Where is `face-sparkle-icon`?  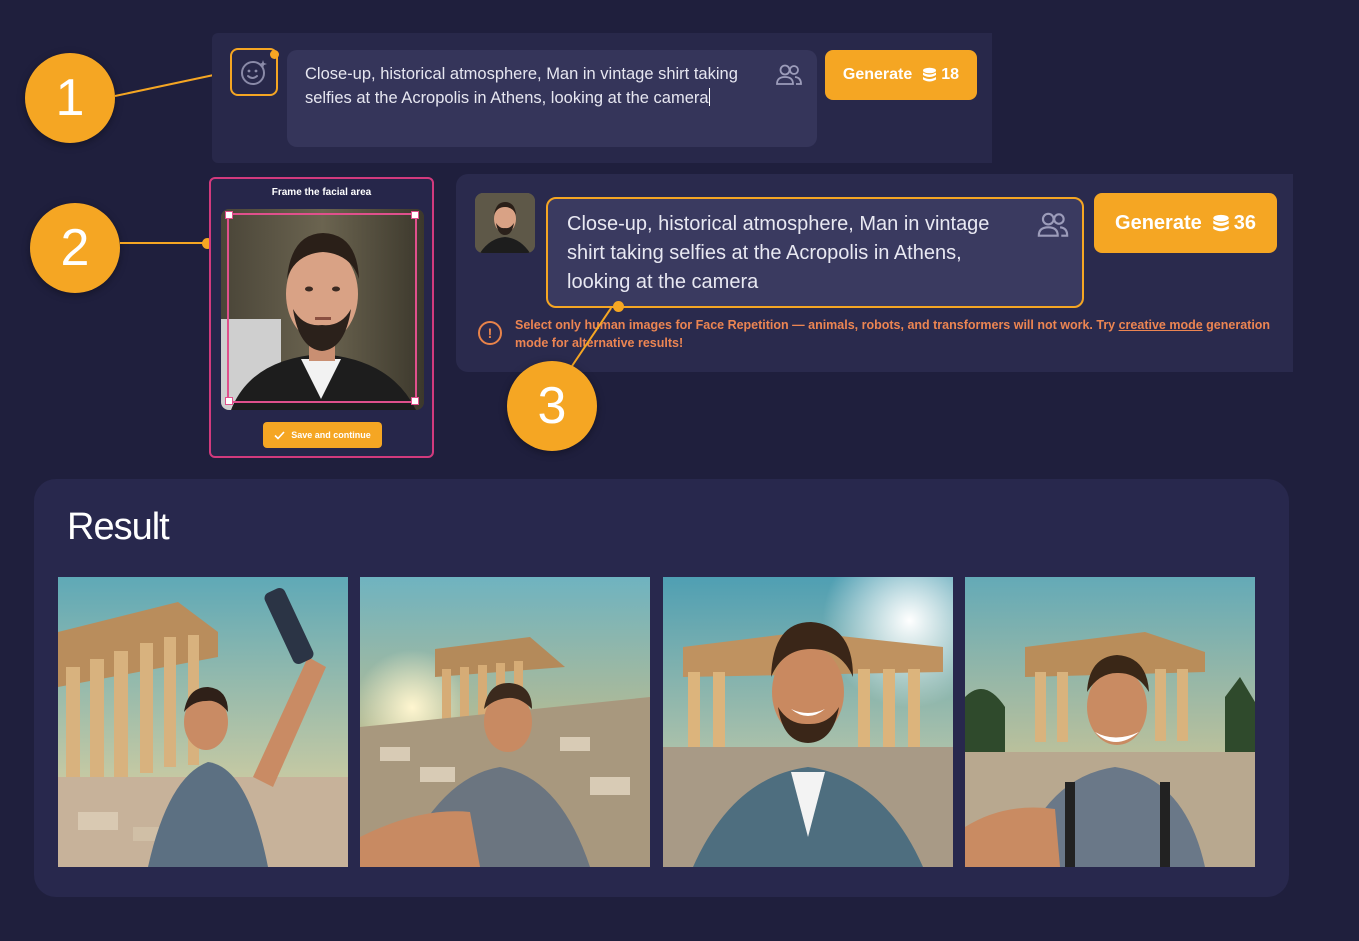 face-sparkle-icon is located at coordinates (254, 72).